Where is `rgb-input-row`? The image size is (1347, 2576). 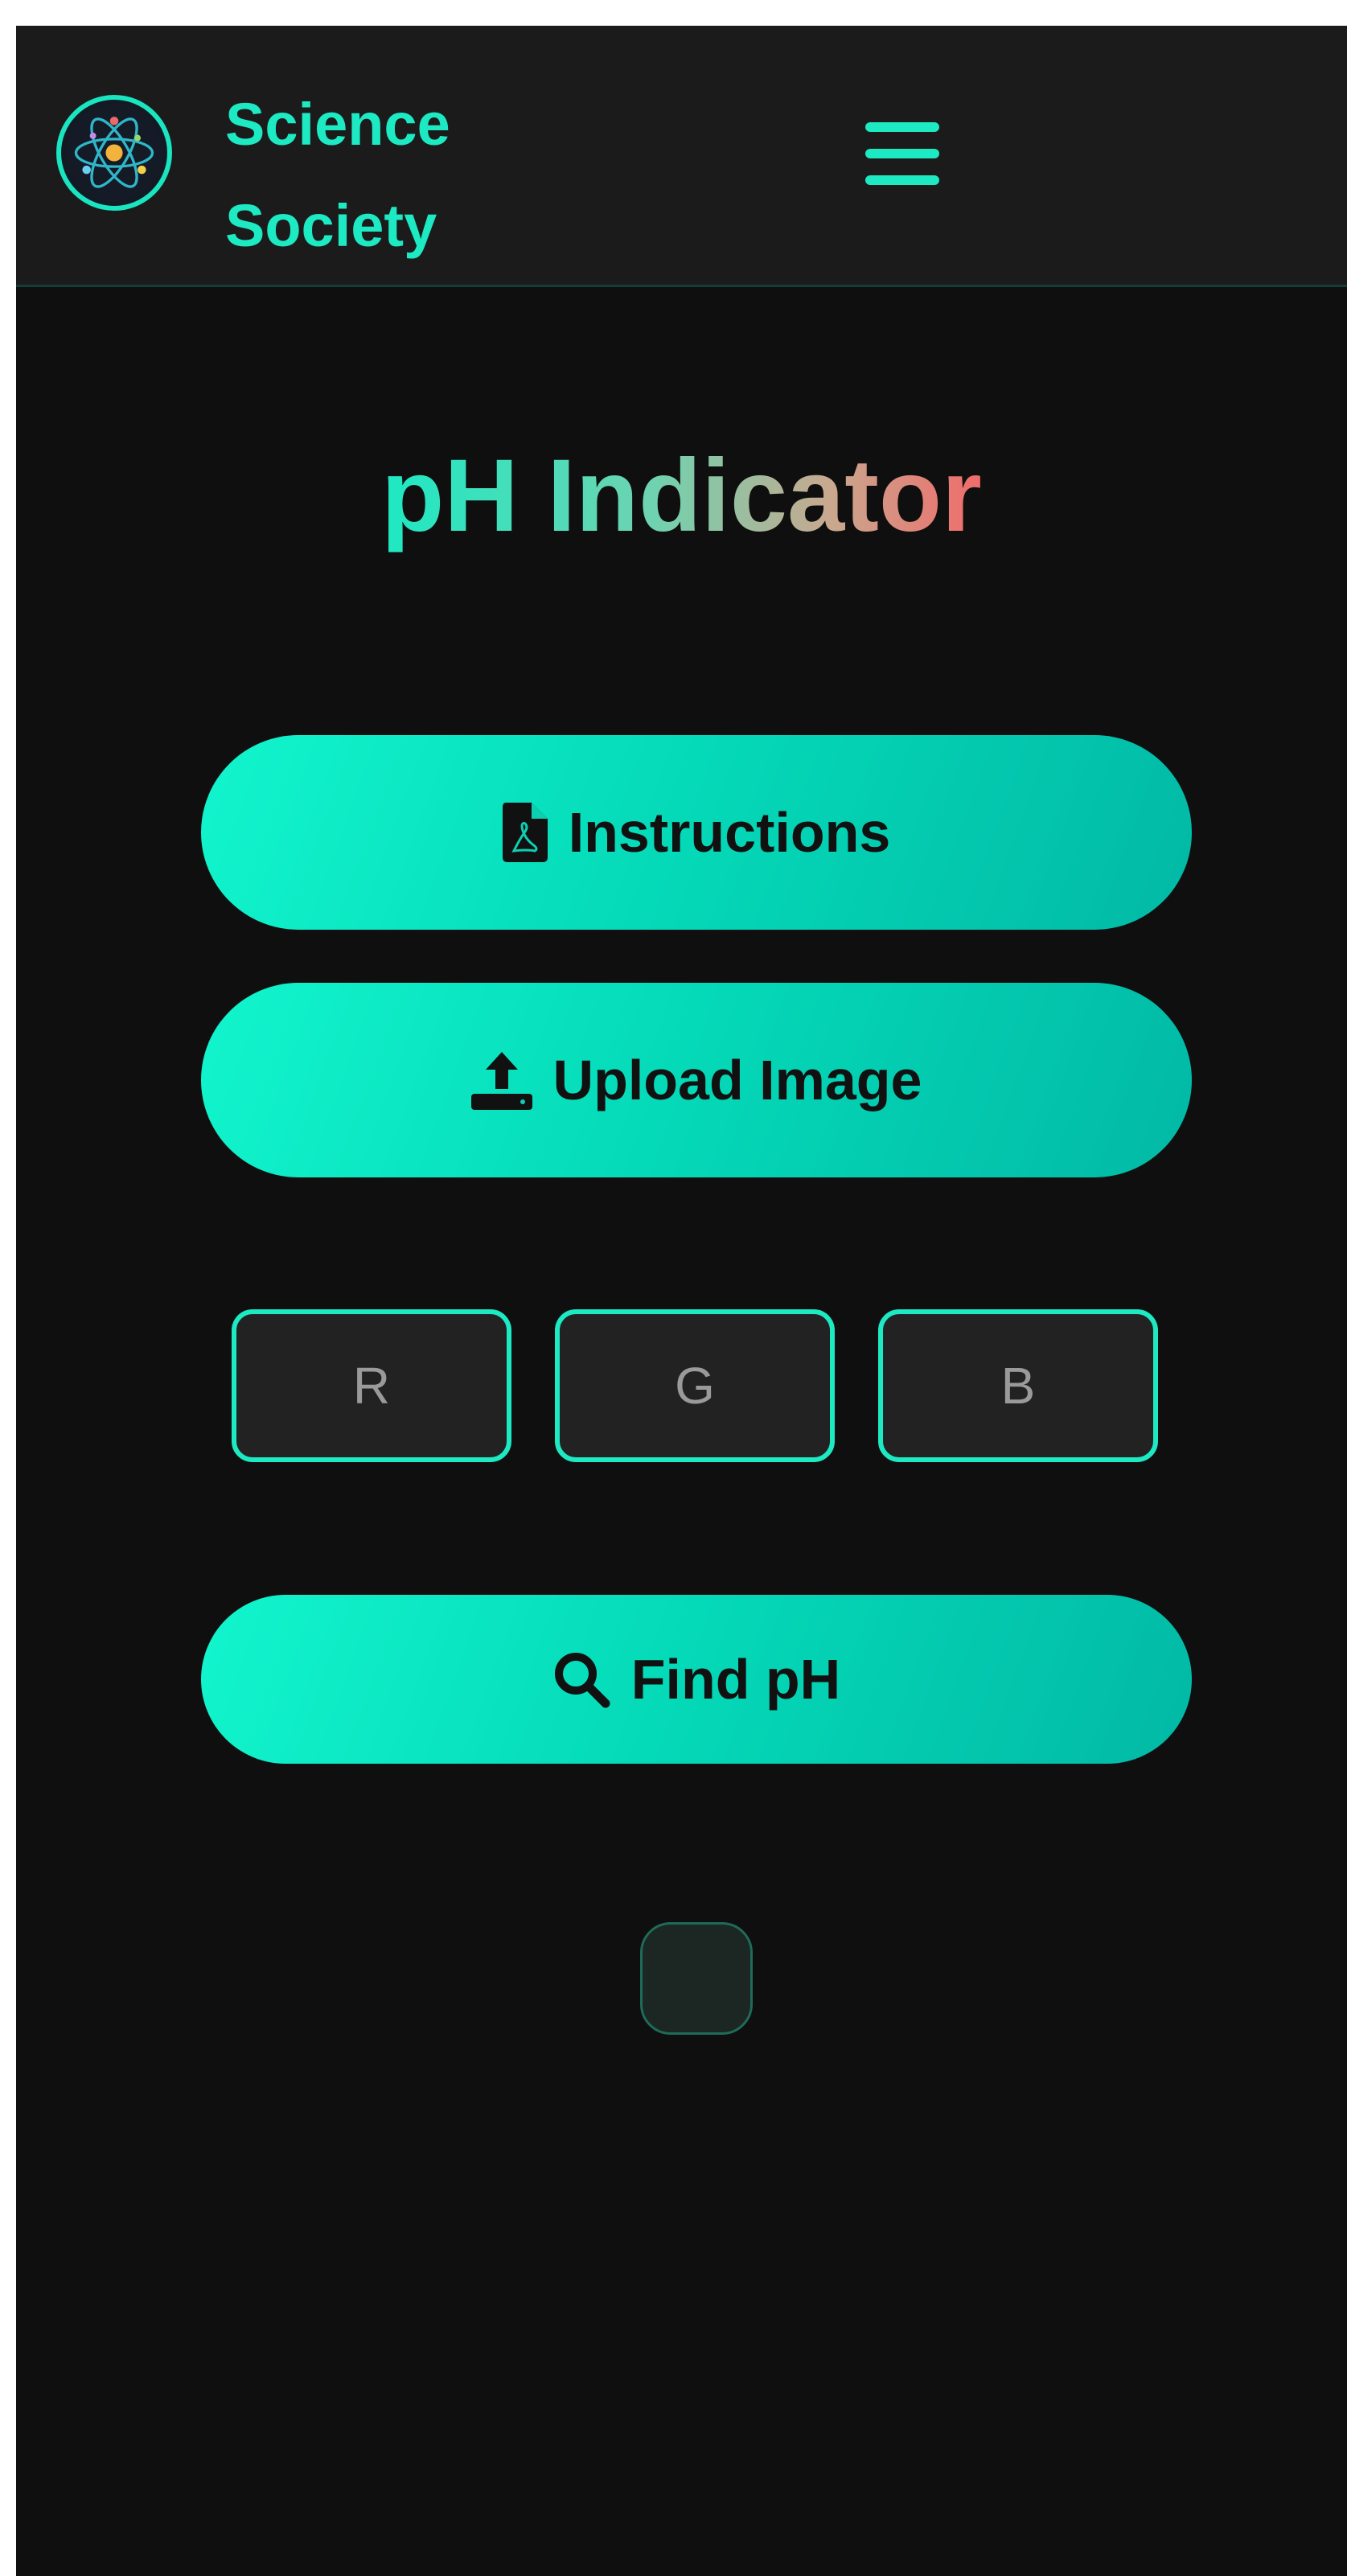
rgb-input-row is located at coordinates (698, 1385).